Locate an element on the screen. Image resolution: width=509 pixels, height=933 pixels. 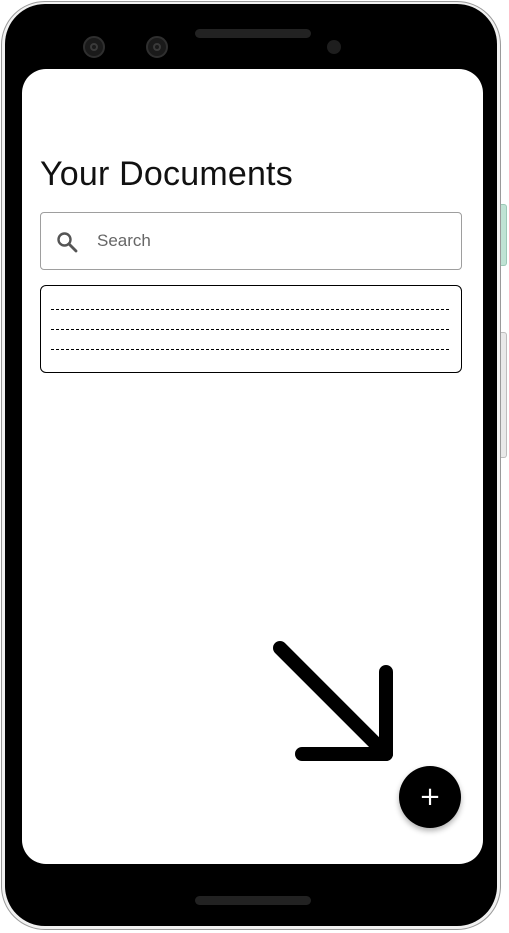
search-box is located at coordinates (251, 241).